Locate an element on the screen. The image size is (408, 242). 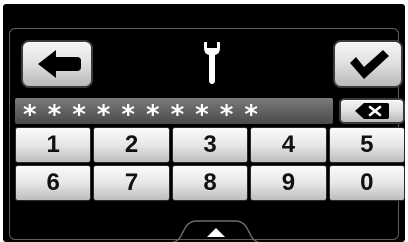
confirm-button is located at coordinates (368, 64).